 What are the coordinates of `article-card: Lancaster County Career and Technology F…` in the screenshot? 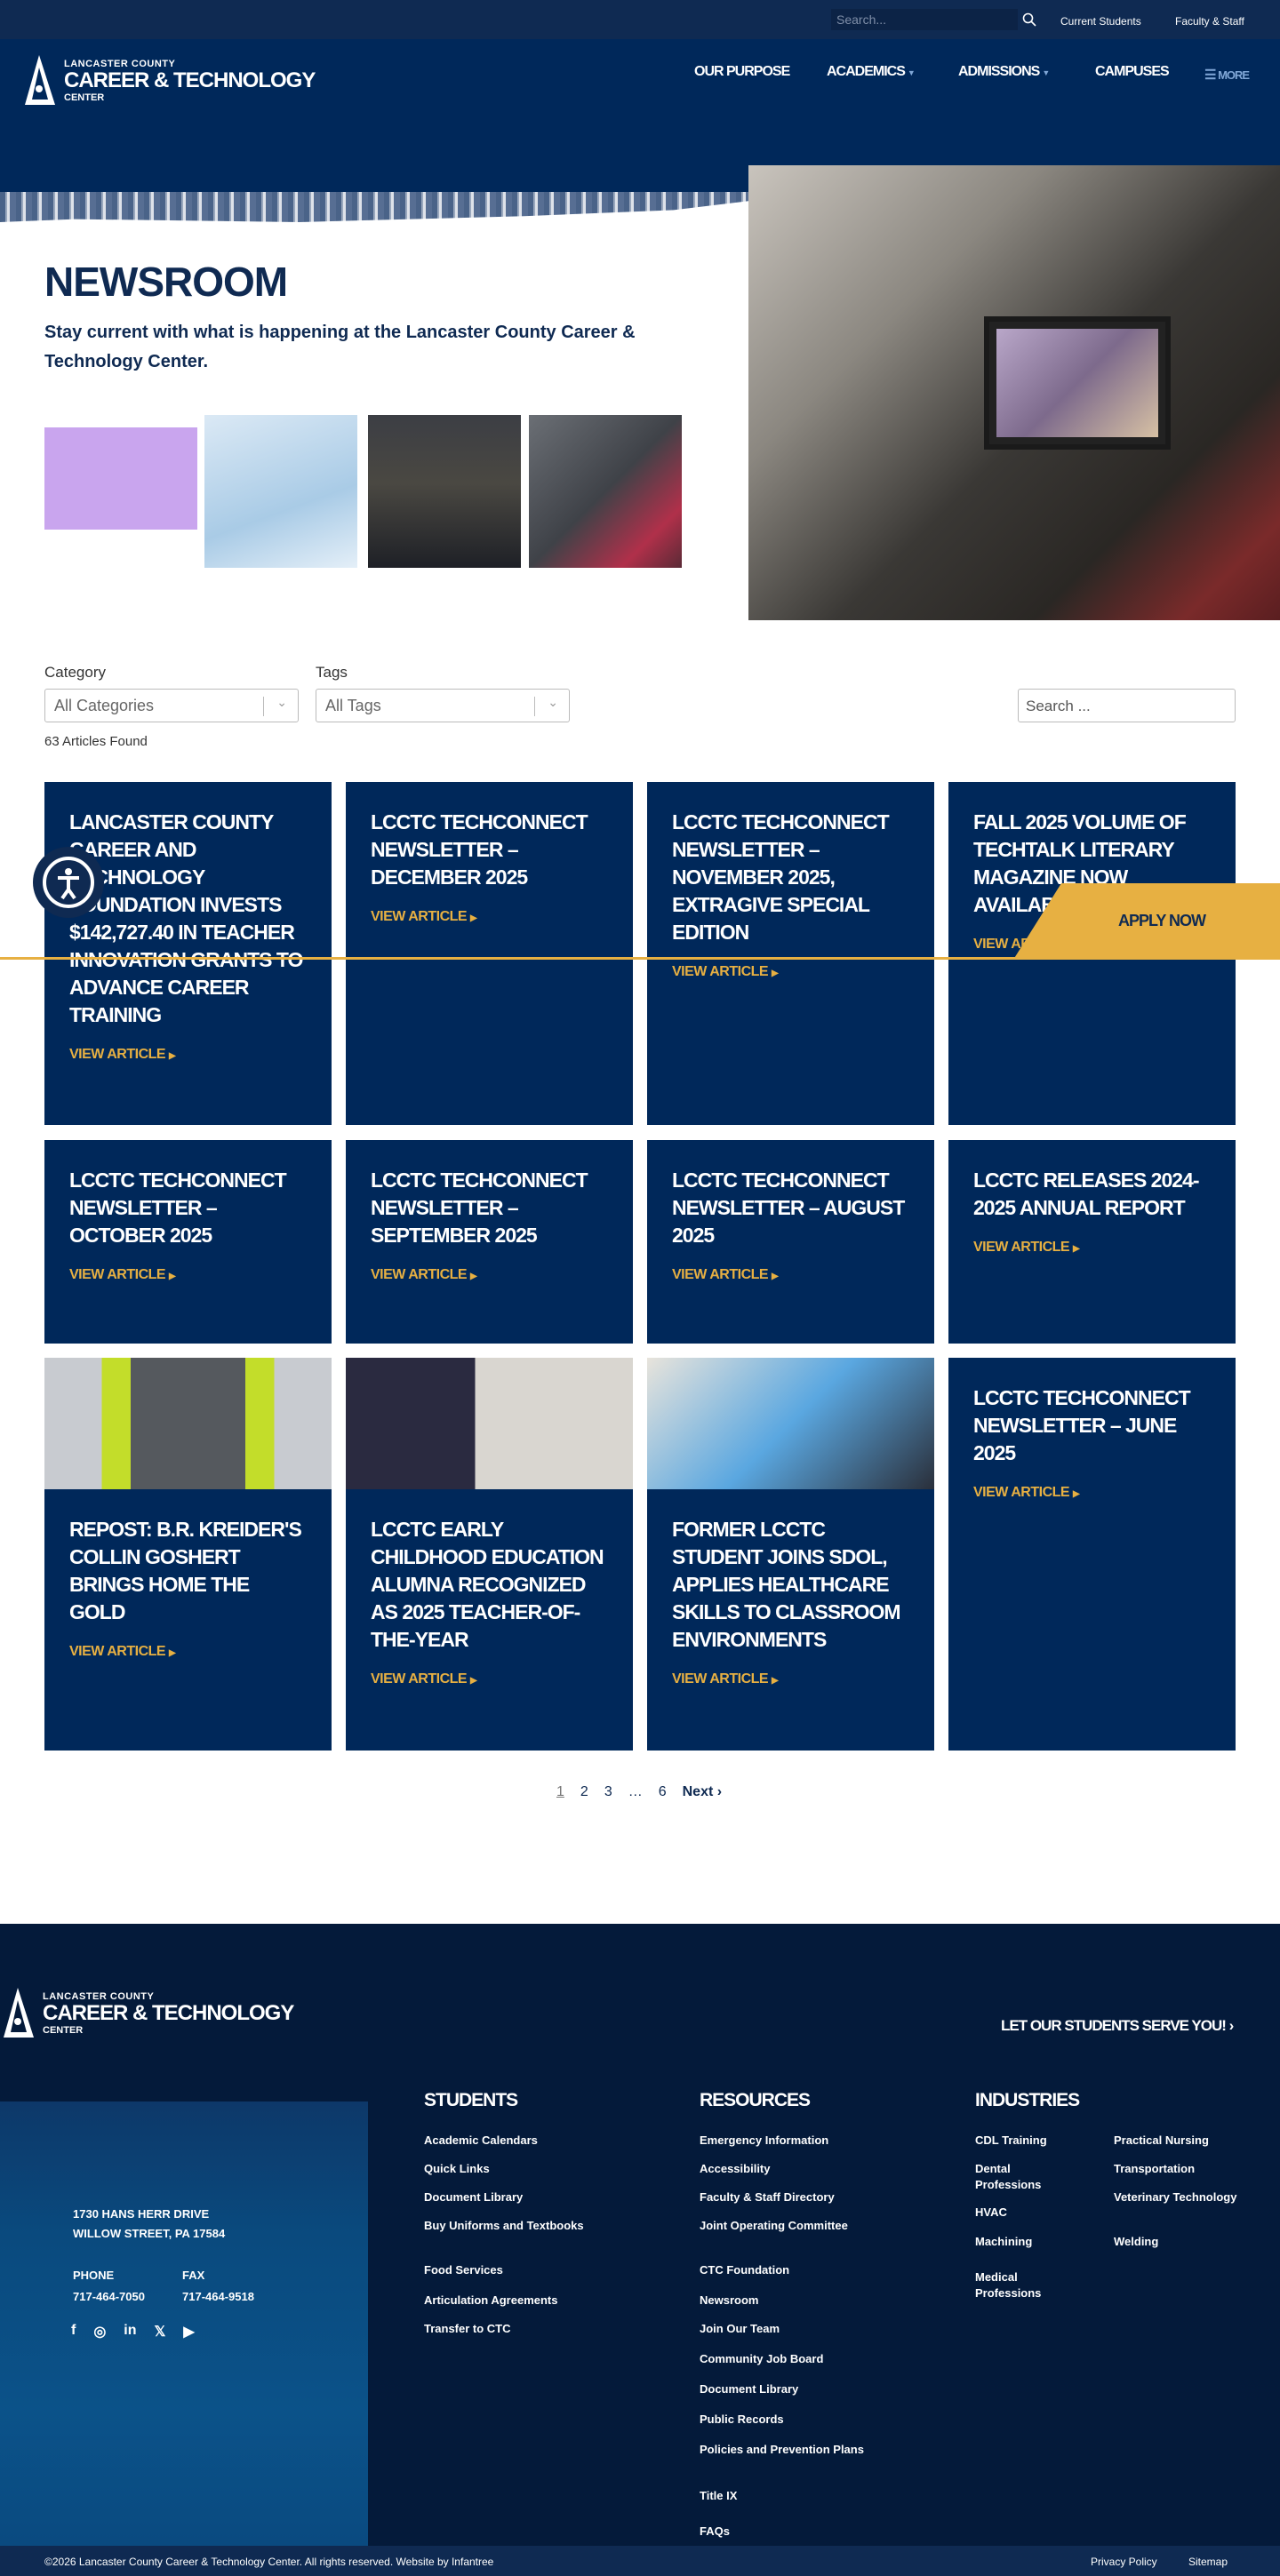 It's located at (188, 953).